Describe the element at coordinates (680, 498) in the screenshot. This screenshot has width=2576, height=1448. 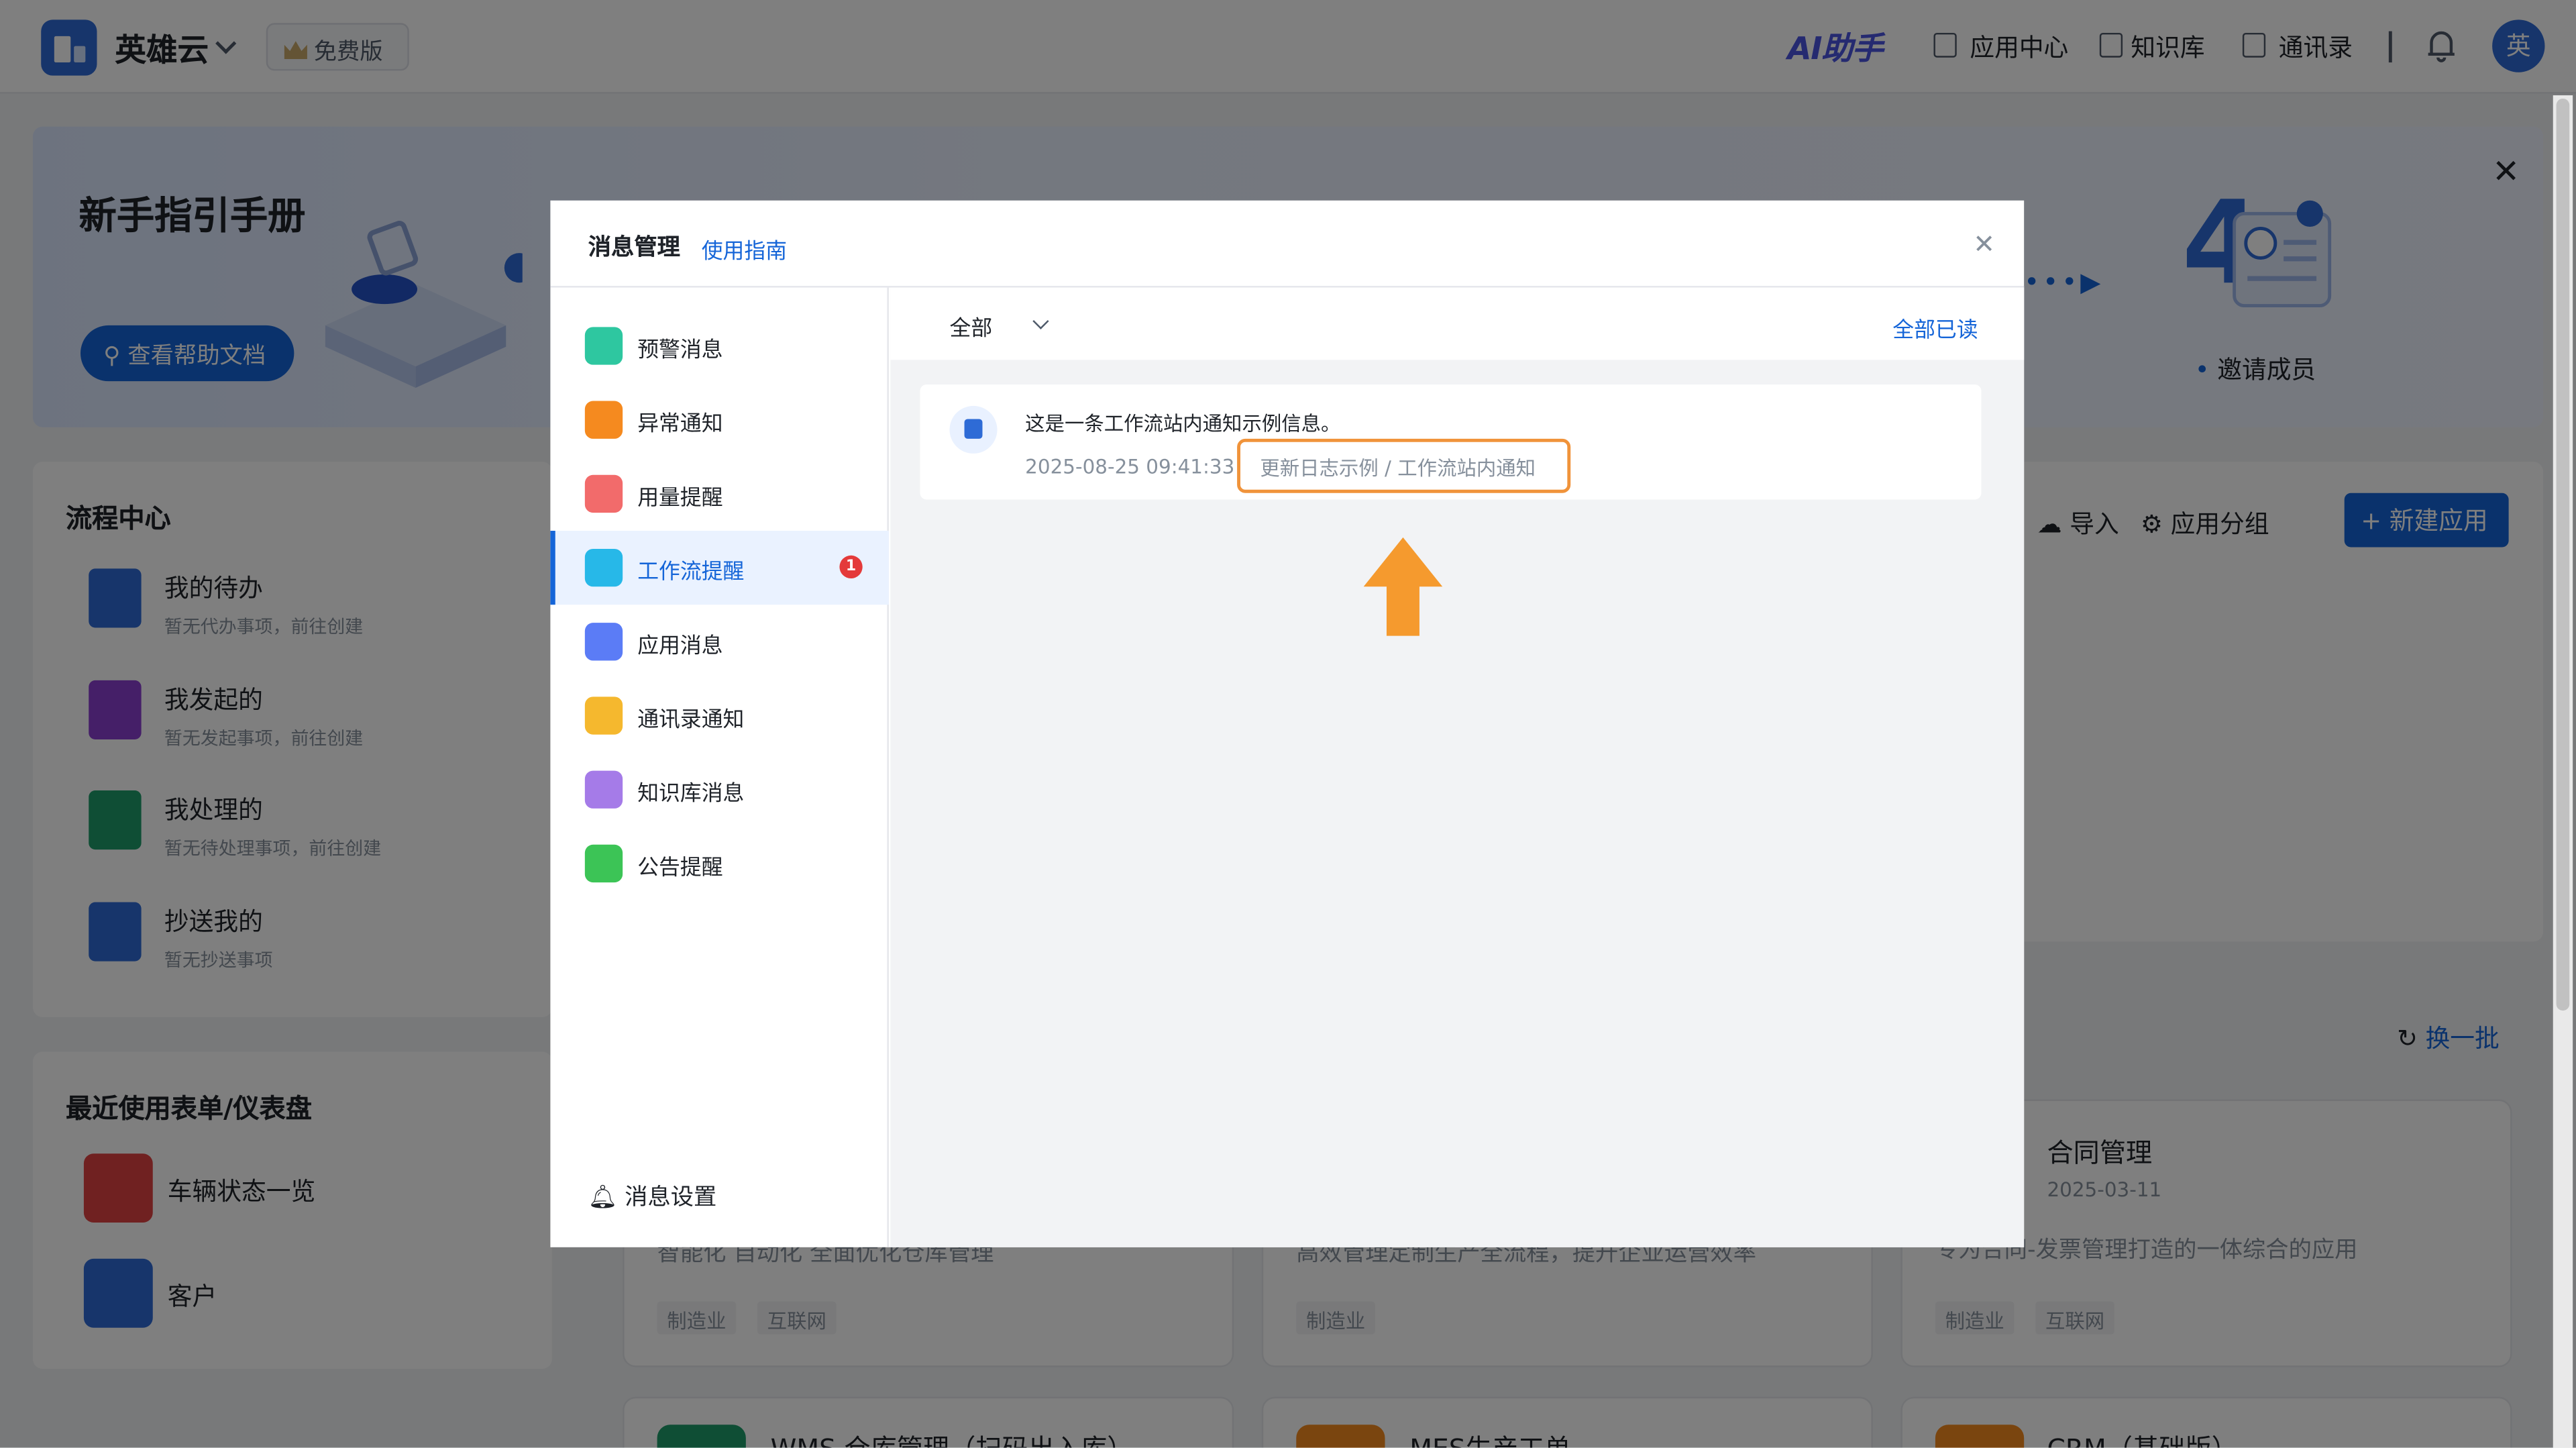
I see `category-label: 用量提醒` at that location.